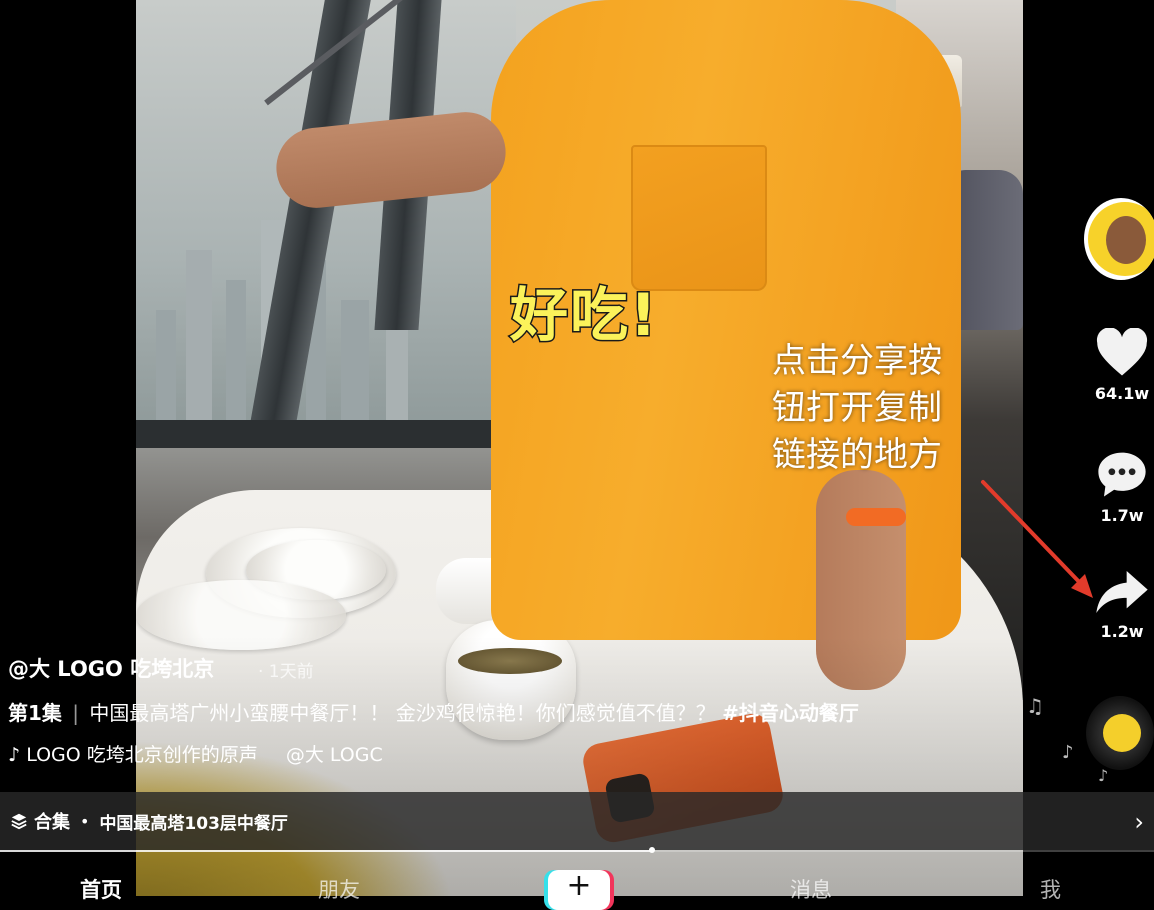 Image resolution: width=1154 pixels, height=910 pixels. Describe the element at coordinates (193, 823) in the screenshot. I see `collection-title: 中国最高塔103层中餐厅` at that location.